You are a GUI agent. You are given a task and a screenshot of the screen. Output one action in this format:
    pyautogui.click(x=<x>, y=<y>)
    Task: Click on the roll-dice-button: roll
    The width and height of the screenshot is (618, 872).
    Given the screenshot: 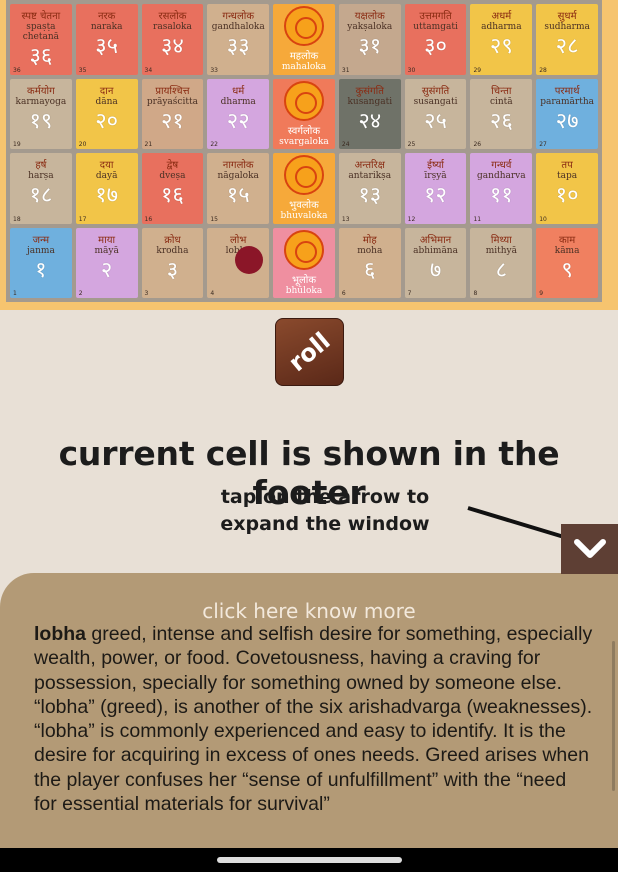 What is the action you would take?
    pyautogui.click(x=309, y=352)
    